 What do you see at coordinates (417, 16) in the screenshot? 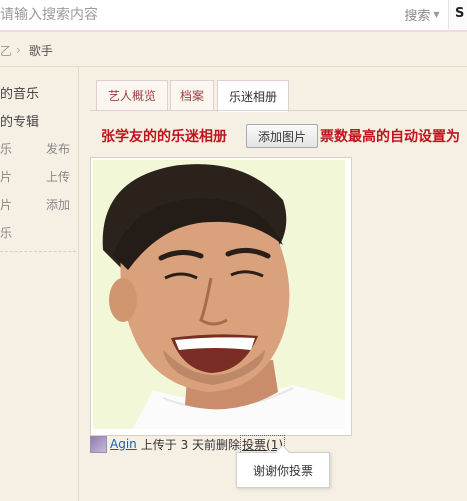
I see `search-button-label: 搜索` at bounding box center [417, 16].